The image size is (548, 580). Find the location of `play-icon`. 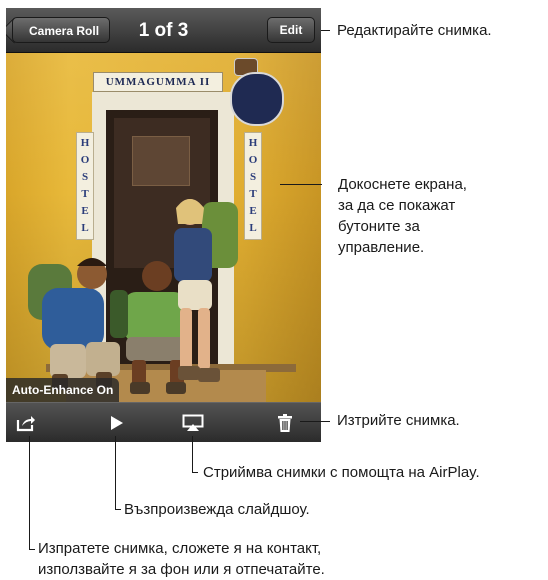

play-icon is located at coordinates (117, 422).